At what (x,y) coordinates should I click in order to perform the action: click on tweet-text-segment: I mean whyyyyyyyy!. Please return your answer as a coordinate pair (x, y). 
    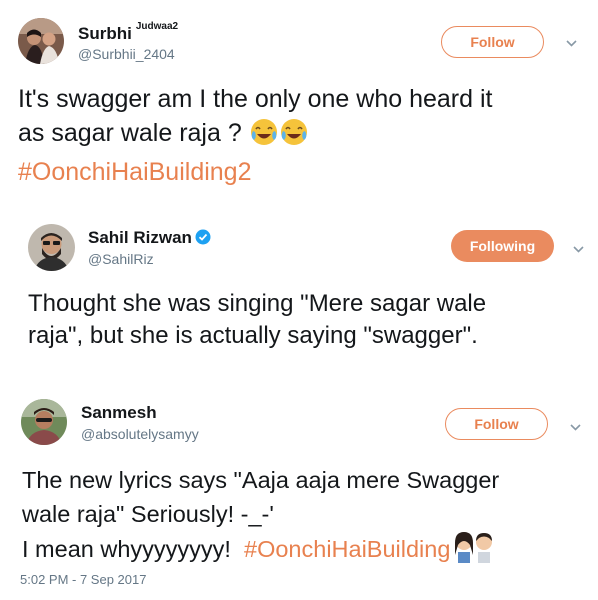
    Looking at the image, I should click on (126, 549).